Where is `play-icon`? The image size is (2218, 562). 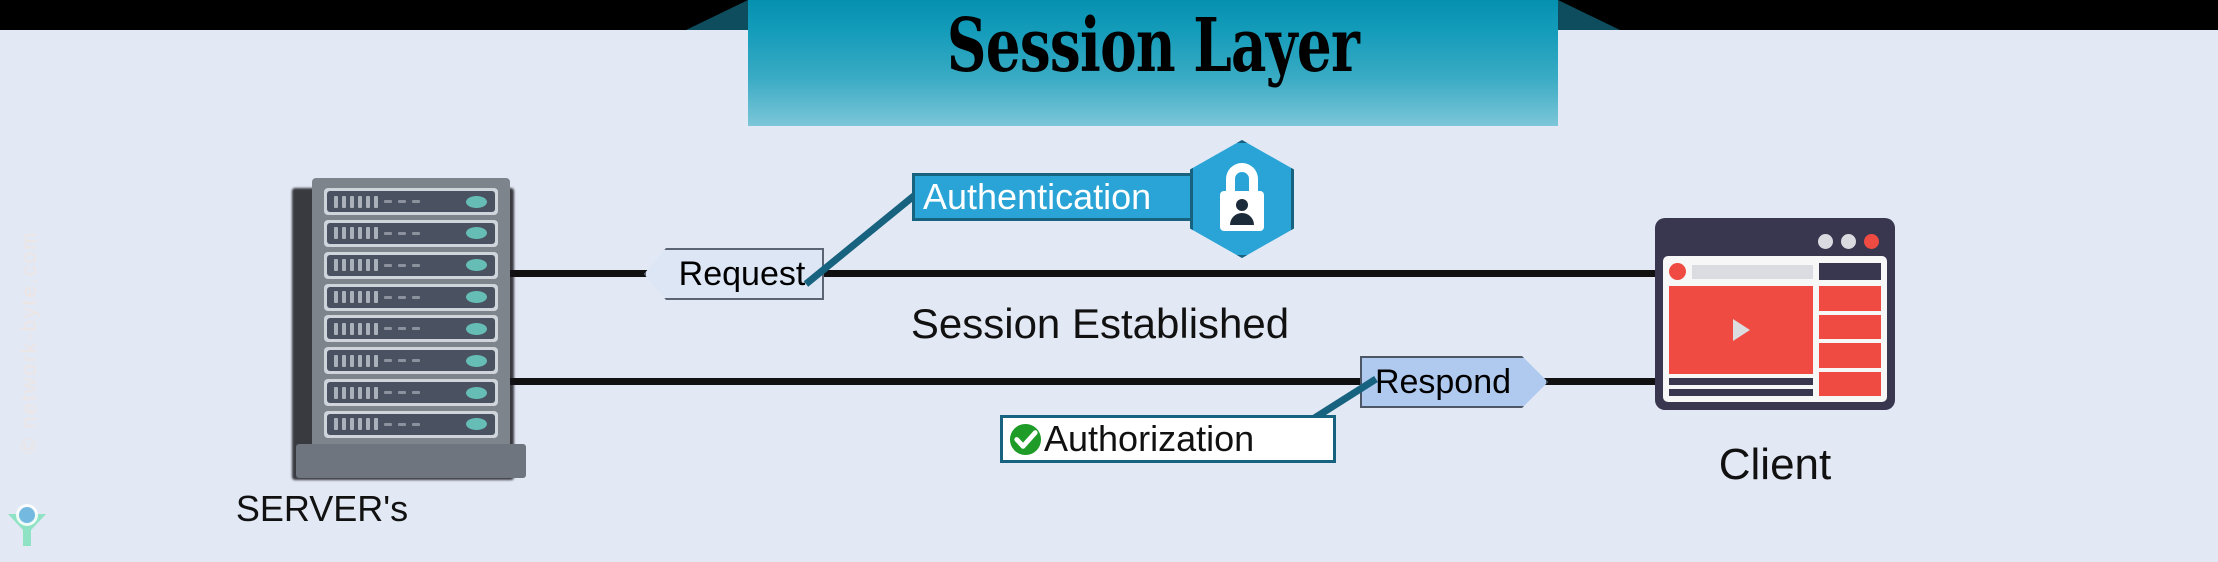
play-icon is located at coordinates (1741, 330).